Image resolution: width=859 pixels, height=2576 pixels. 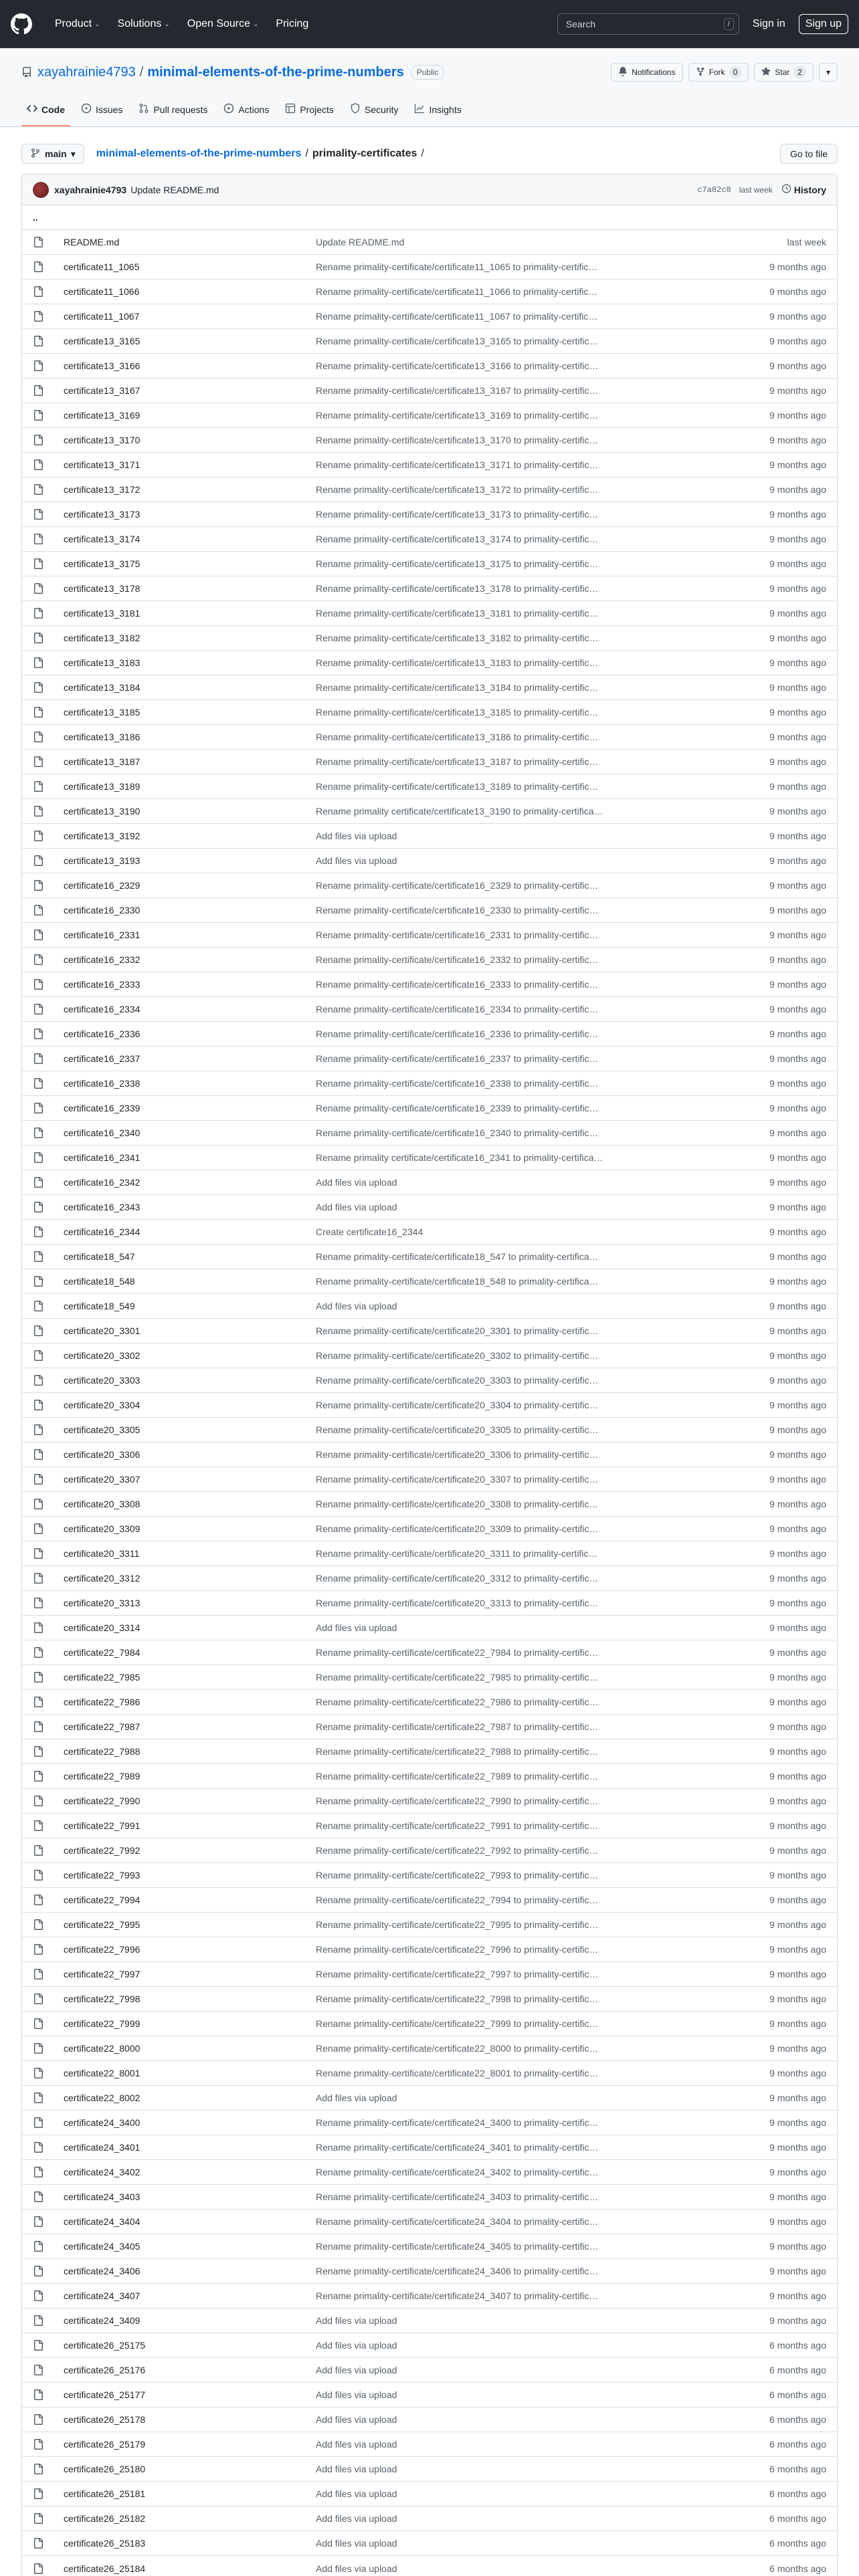 What do you see at coordinates (41, 189) in the screenshot?
I see `avatar` at bounding box center [41, 189].